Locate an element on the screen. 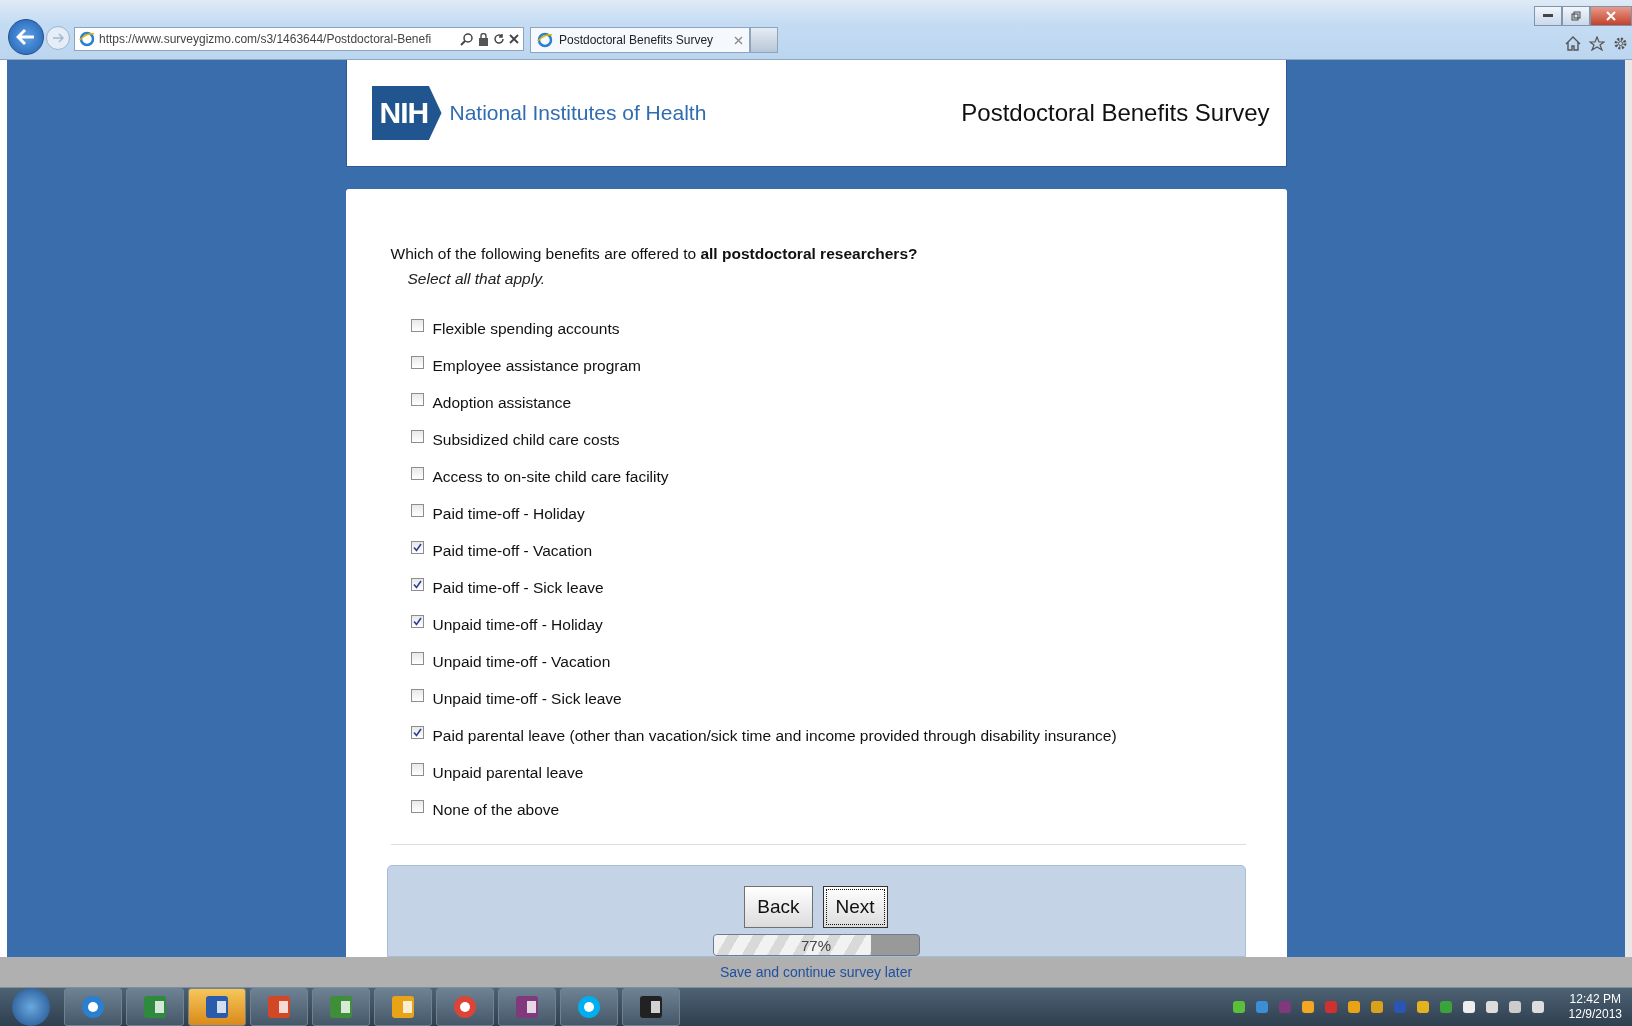  nav-button: Next is located at coordinates (855, 907).